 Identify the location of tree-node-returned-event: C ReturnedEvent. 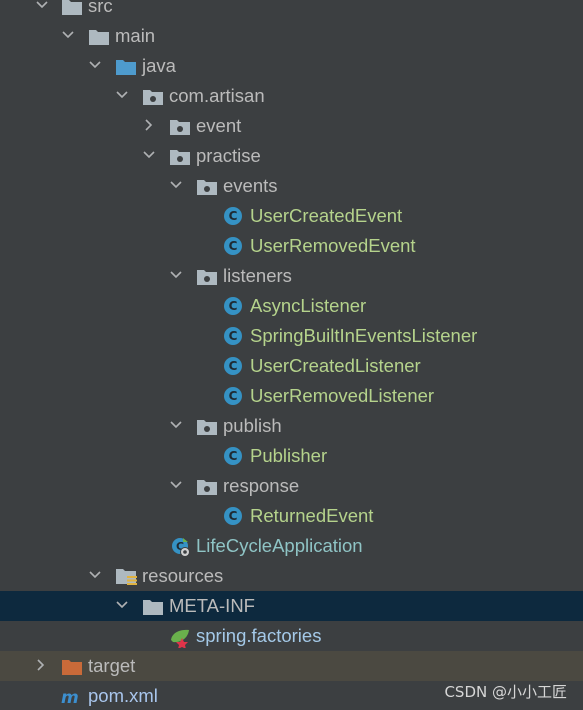
(291, 516).